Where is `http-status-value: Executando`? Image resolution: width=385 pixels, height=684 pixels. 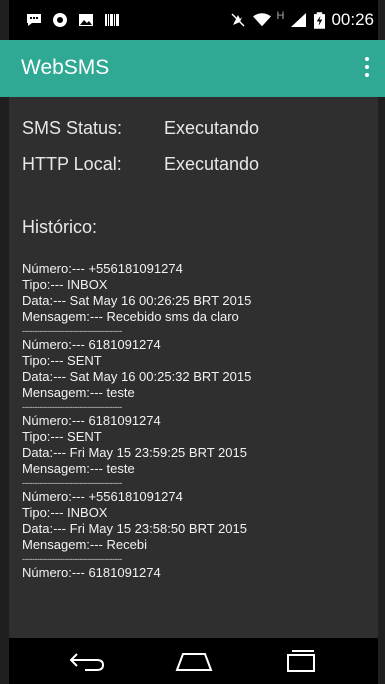
http-status-value: Executando is located at coordinates (212, 164).